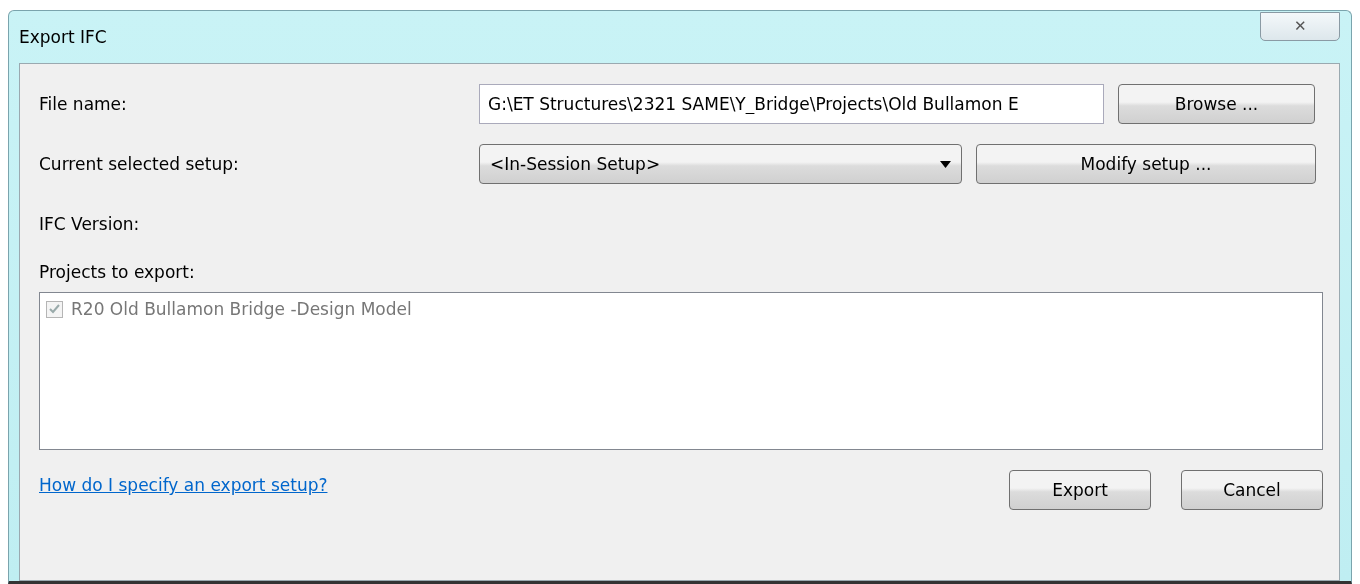 The image size is (1360, 584). I want to click on export-button: Export, so click(1080, 490).